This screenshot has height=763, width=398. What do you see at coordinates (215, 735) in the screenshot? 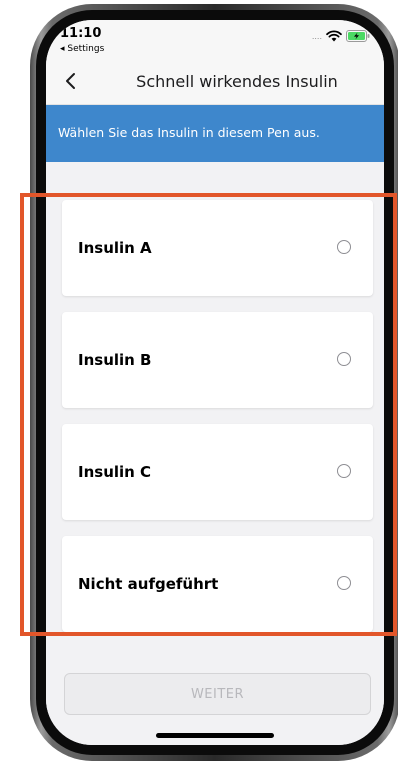
I see `home-indicator` at bounding box center [215, 735].